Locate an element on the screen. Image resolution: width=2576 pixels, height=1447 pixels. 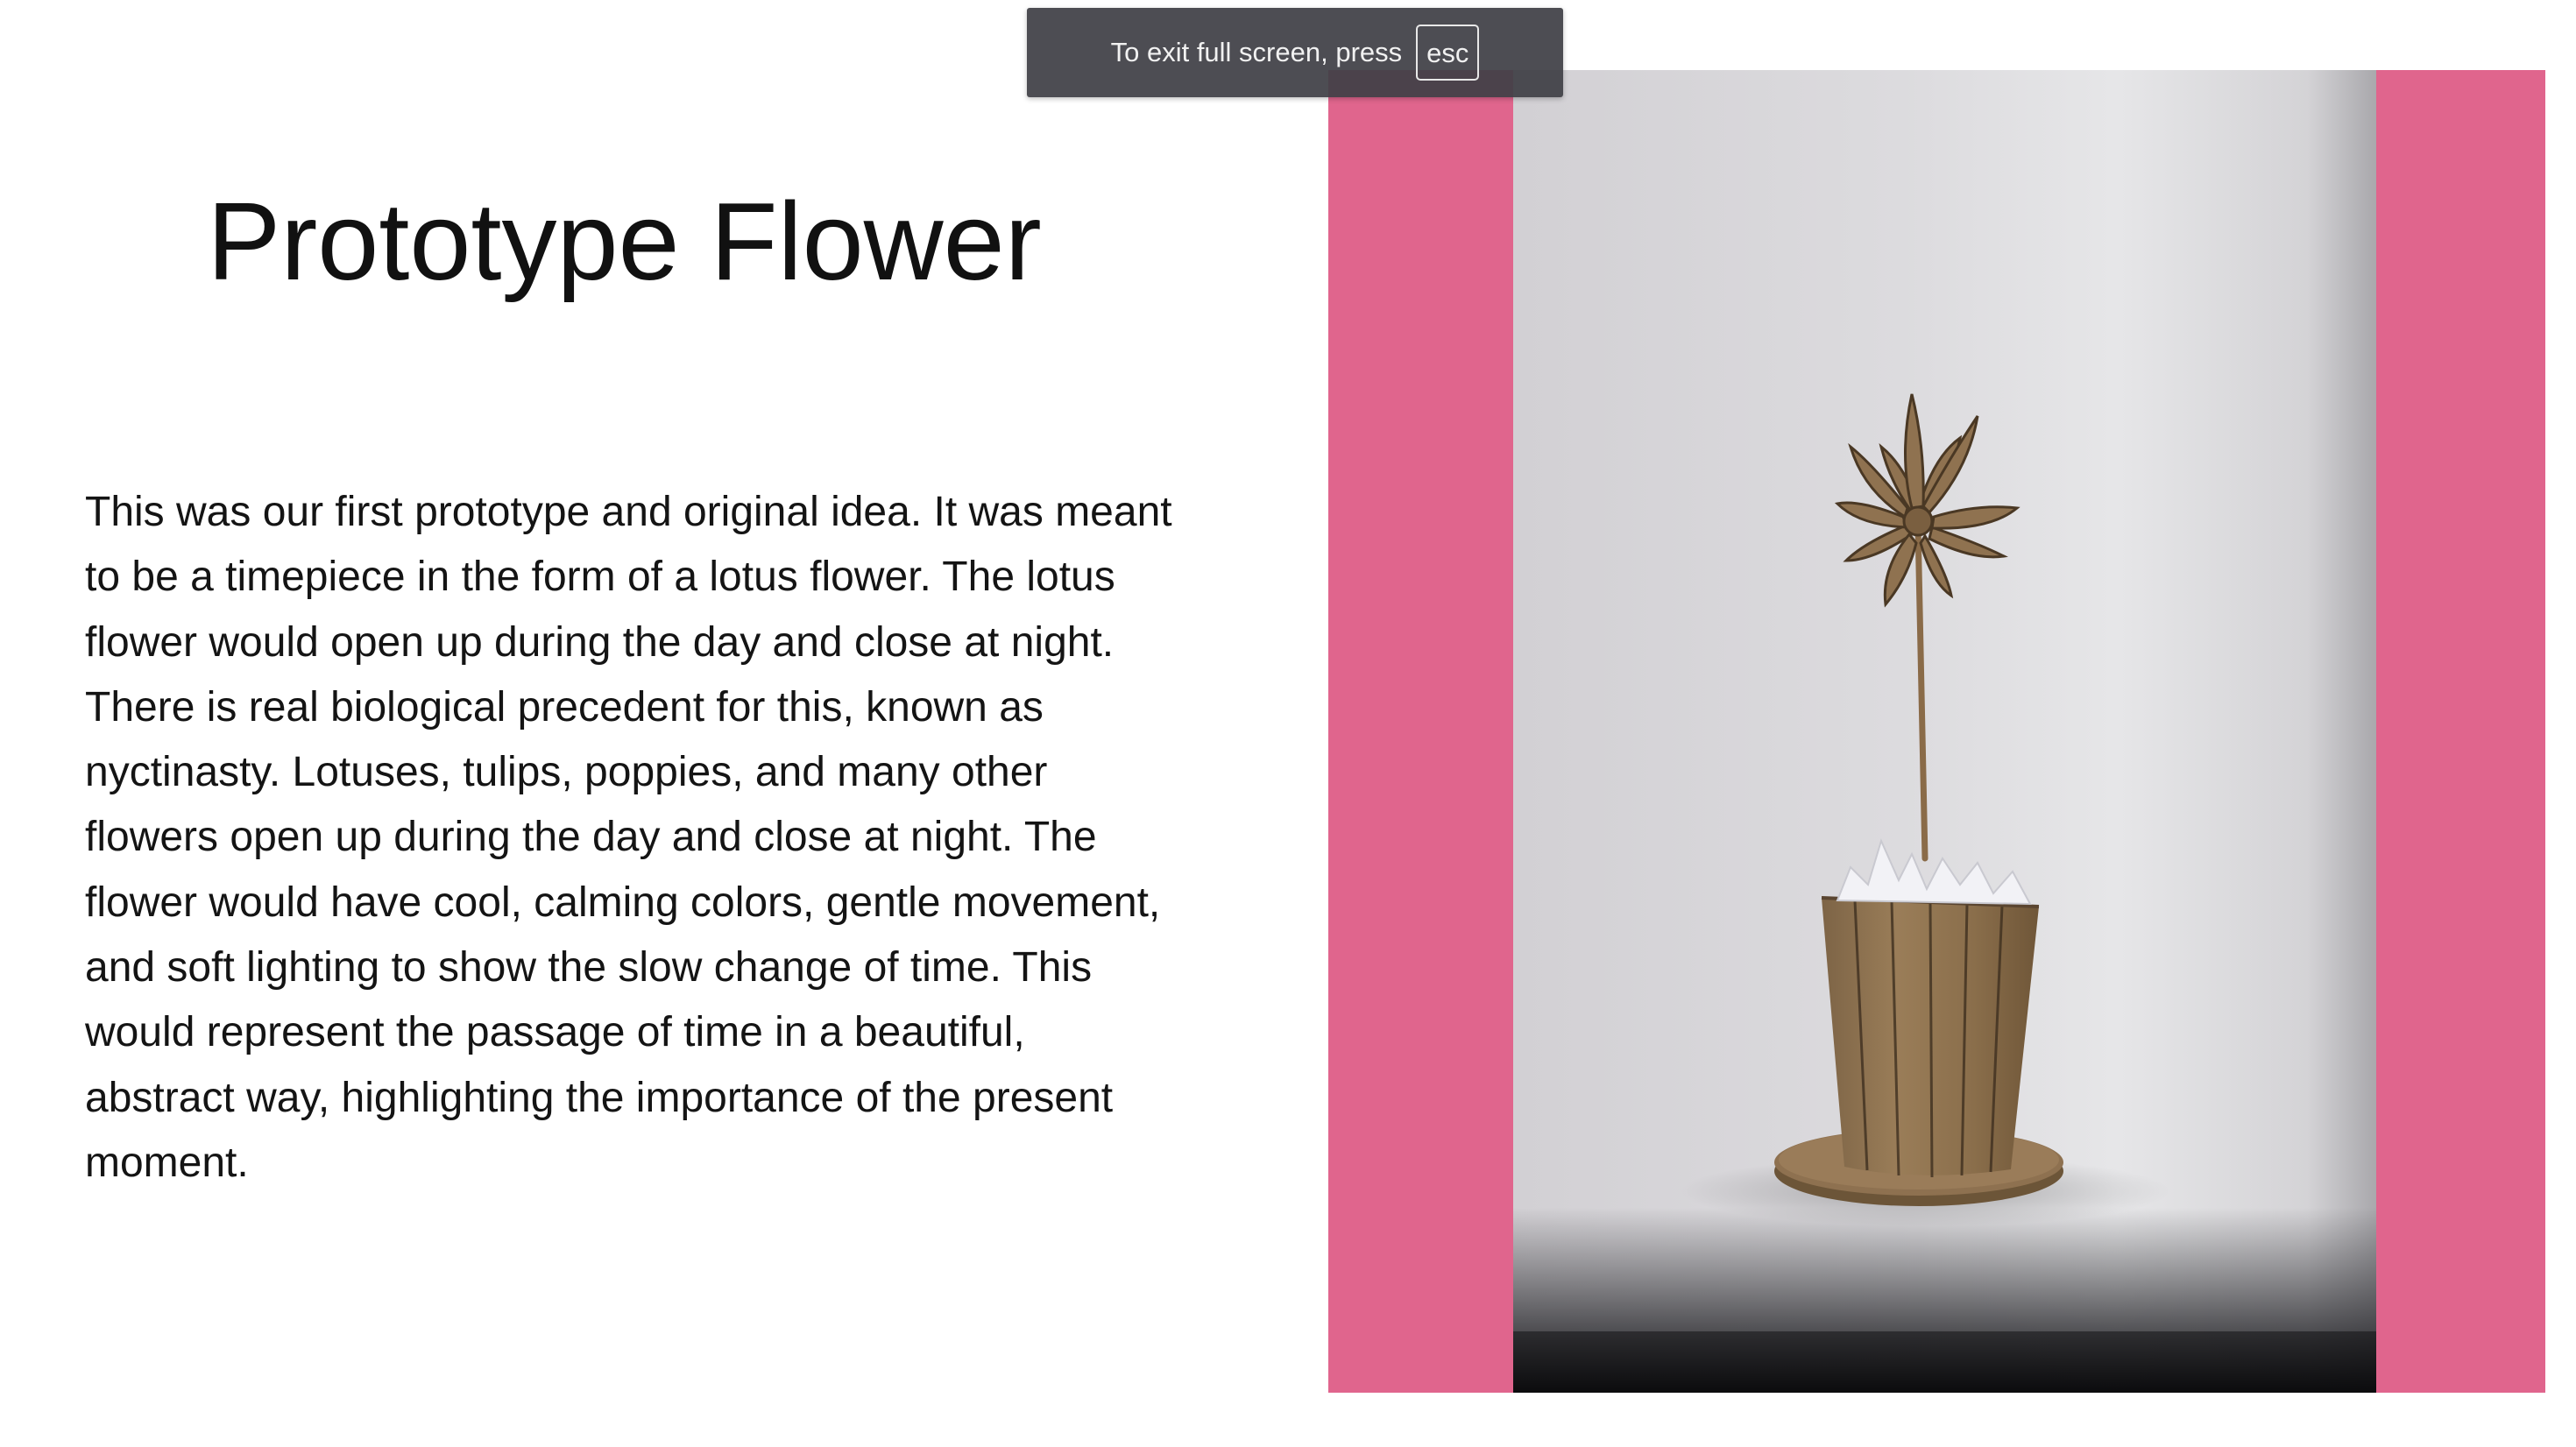
slide-title: Prototype Flower is located at coordinates (624, 241).